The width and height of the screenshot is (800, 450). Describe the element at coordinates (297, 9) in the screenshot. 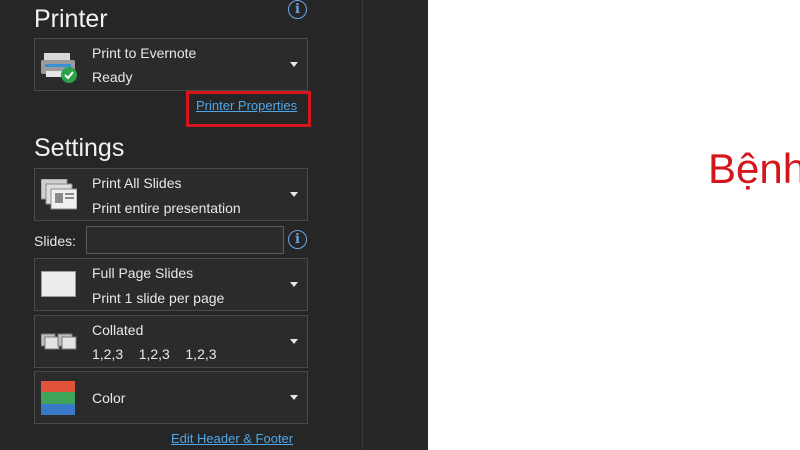

I see `printer-info-icon: i` at that location.